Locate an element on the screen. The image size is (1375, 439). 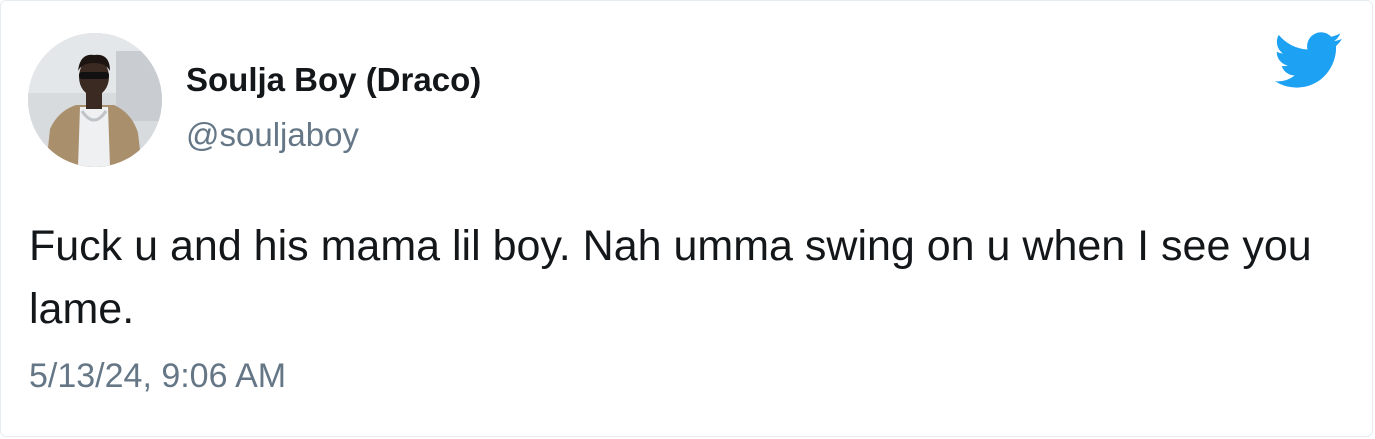
avatar-image is located at coordinates (95, 100).